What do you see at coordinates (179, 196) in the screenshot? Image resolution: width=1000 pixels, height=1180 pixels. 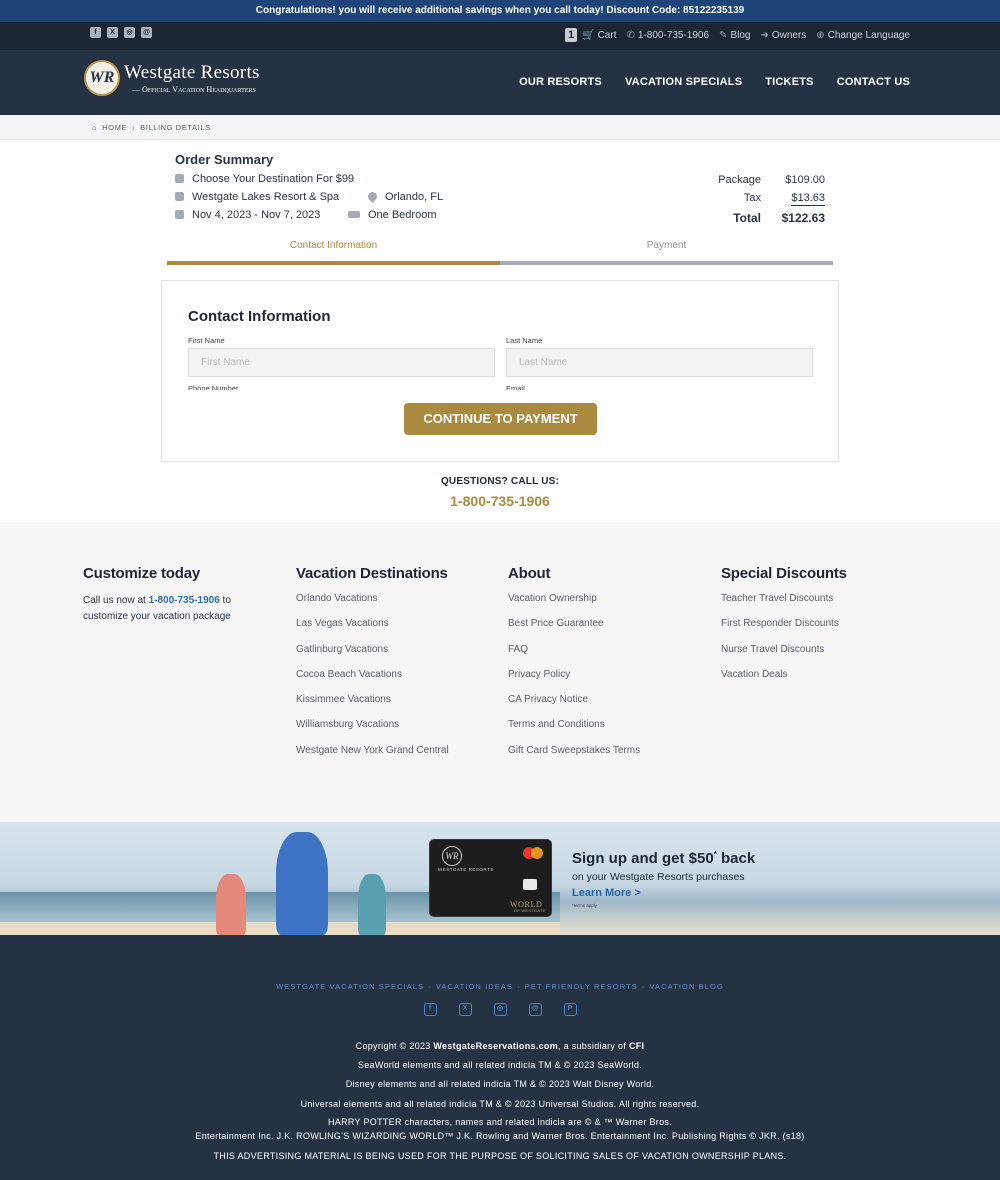 I see `building-icon` at bounding box center [179, 196].